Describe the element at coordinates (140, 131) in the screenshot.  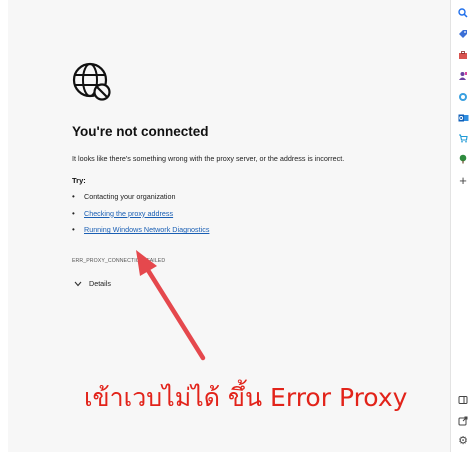
I see `error-title: You're not connected` at that location.